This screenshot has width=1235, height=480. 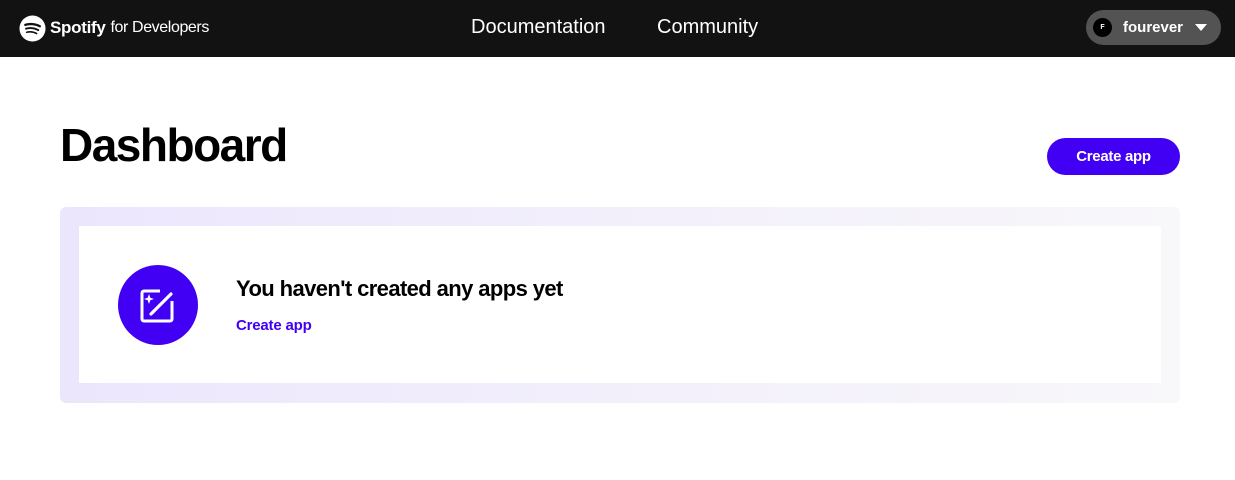 I want to click on spotify-developers-logo: Spotify for Developers, so click(x=114, y=28).